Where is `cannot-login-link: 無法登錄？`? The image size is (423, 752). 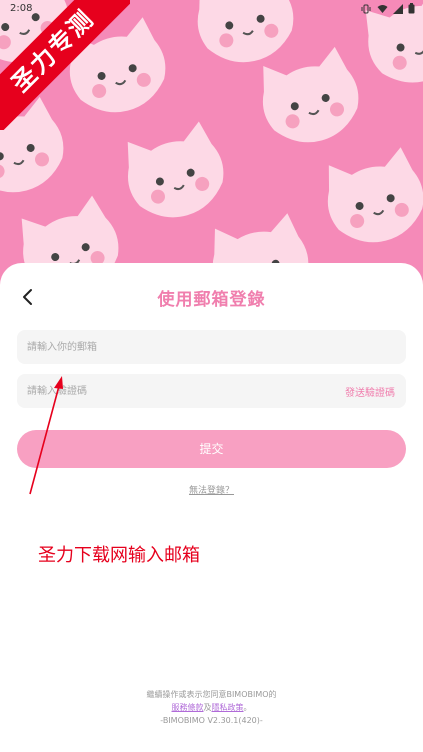
cannot-login-link: 無法登錄？ is located at coordinates (211, 491).